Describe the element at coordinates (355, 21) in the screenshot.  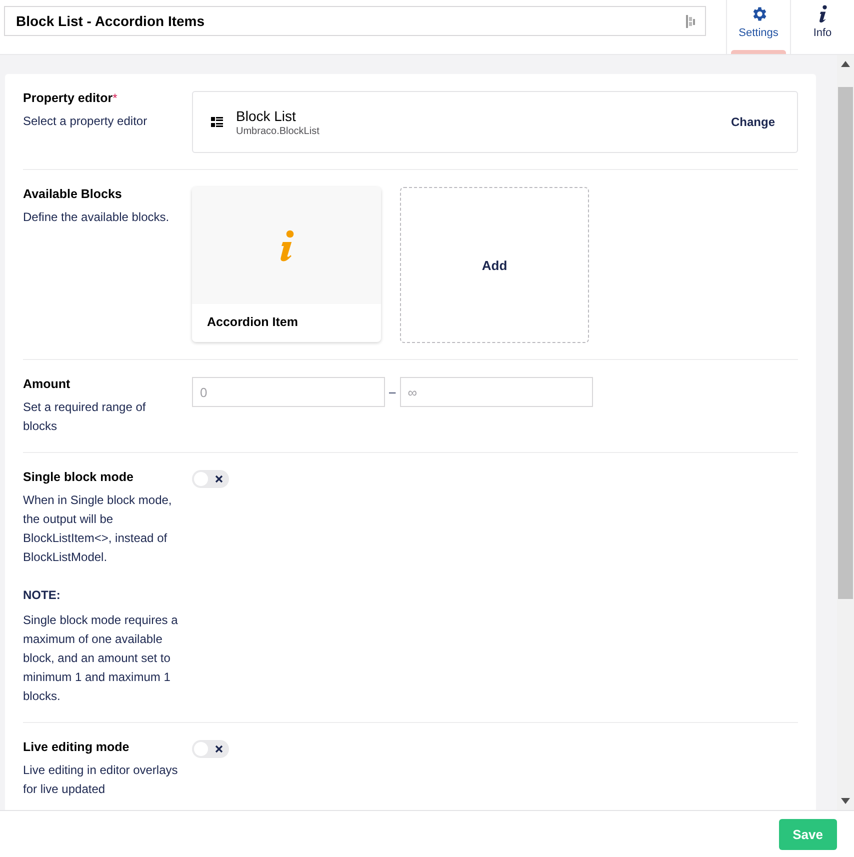
I see `title-field: Block List - Accordion Items` at that location.